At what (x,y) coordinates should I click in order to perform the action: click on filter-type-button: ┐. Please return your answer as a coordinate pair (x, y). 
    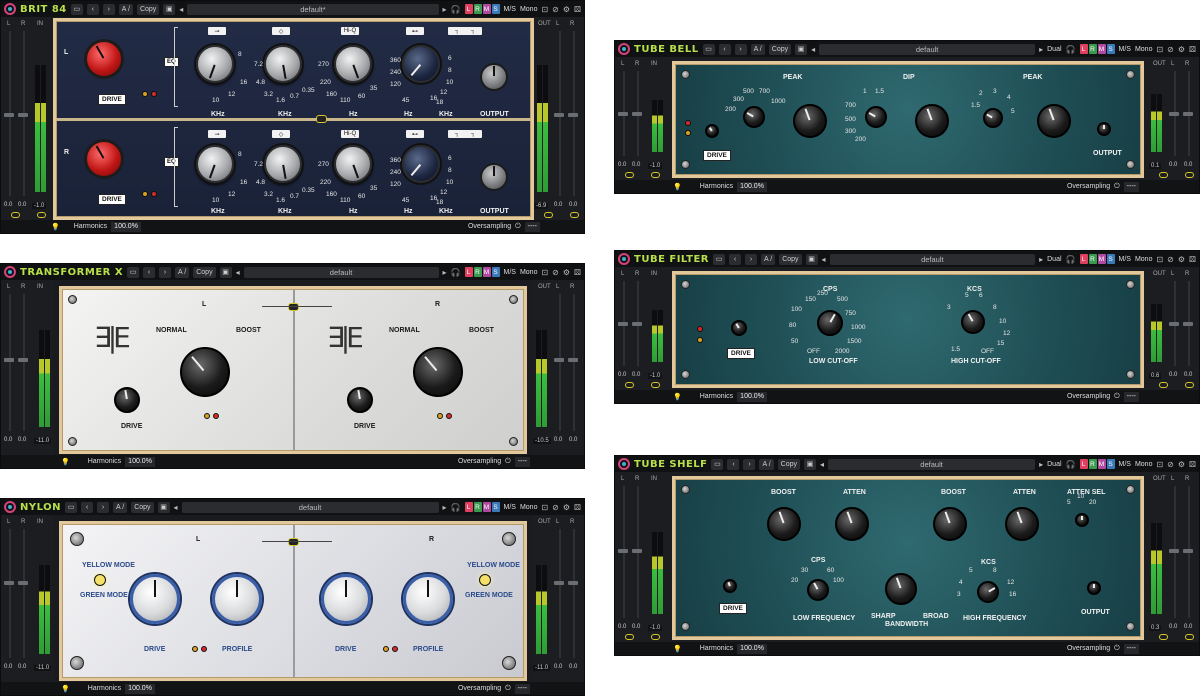
    Looking at the image, I should click on (473, 134).